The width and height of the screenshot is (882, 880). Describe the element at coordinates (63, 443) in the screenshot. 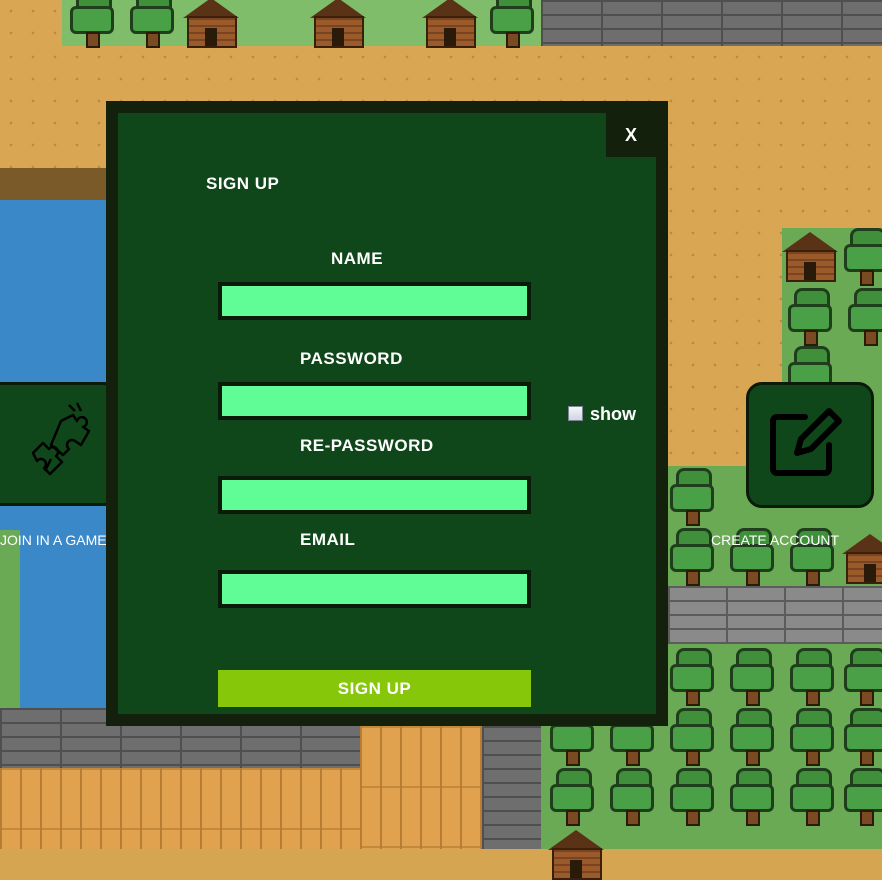

I see `puzzle-pieces-icon` at that location.